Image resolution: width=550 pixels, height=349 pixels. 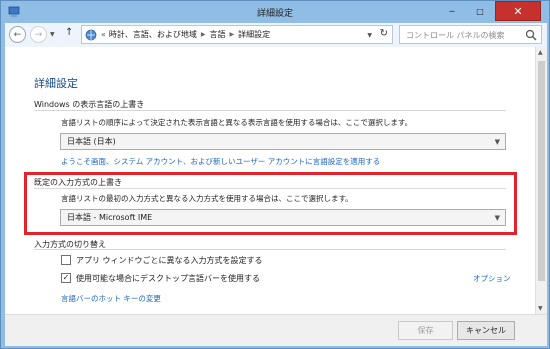 What do you see at coordinates (91, 34) in the screenshot?
I see `language-icon` at bounding box center [91, 34].